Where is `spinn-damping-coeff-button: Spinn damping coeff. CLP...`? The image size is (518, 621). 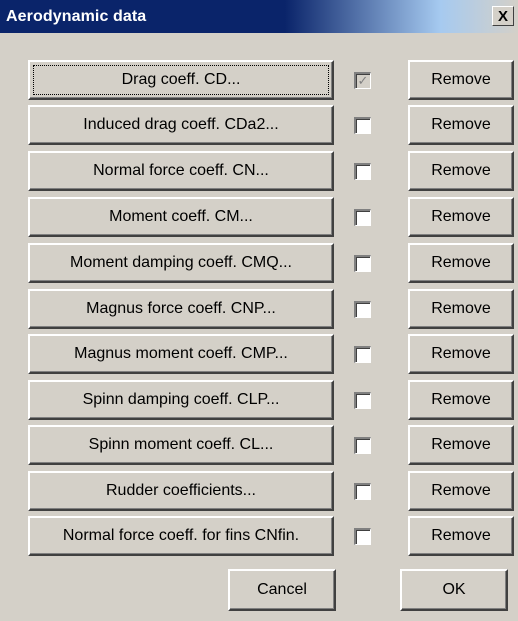 spinn-damping-coeff-button: Spinn damping coeff. CLP... is located at coordinates (181, 400).